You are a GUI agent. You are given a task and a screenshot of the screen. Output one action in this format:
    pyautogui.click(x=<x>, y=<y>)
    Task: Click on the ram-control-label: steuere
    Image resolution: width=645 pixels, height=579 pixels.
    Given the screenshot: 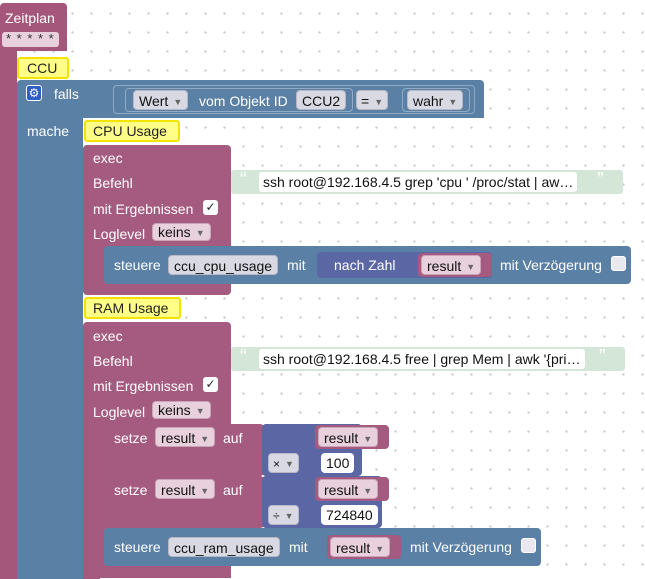 What is the action you would take?
    pyautogui.click(x=137, y=547)
    